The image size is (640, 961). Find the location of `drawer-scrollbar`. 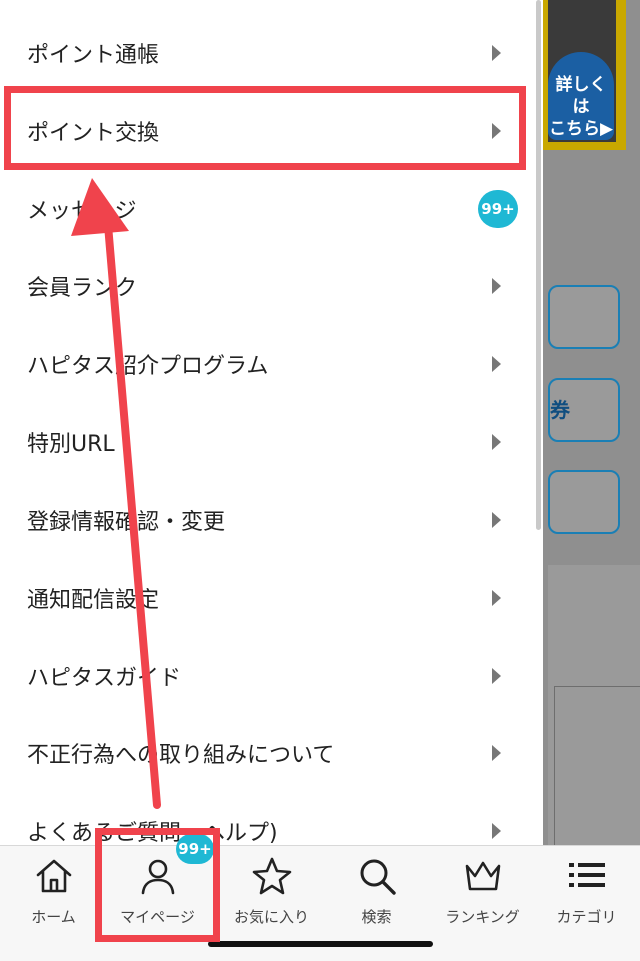

drawer-scrollbar is located at coordinates (538, 265).